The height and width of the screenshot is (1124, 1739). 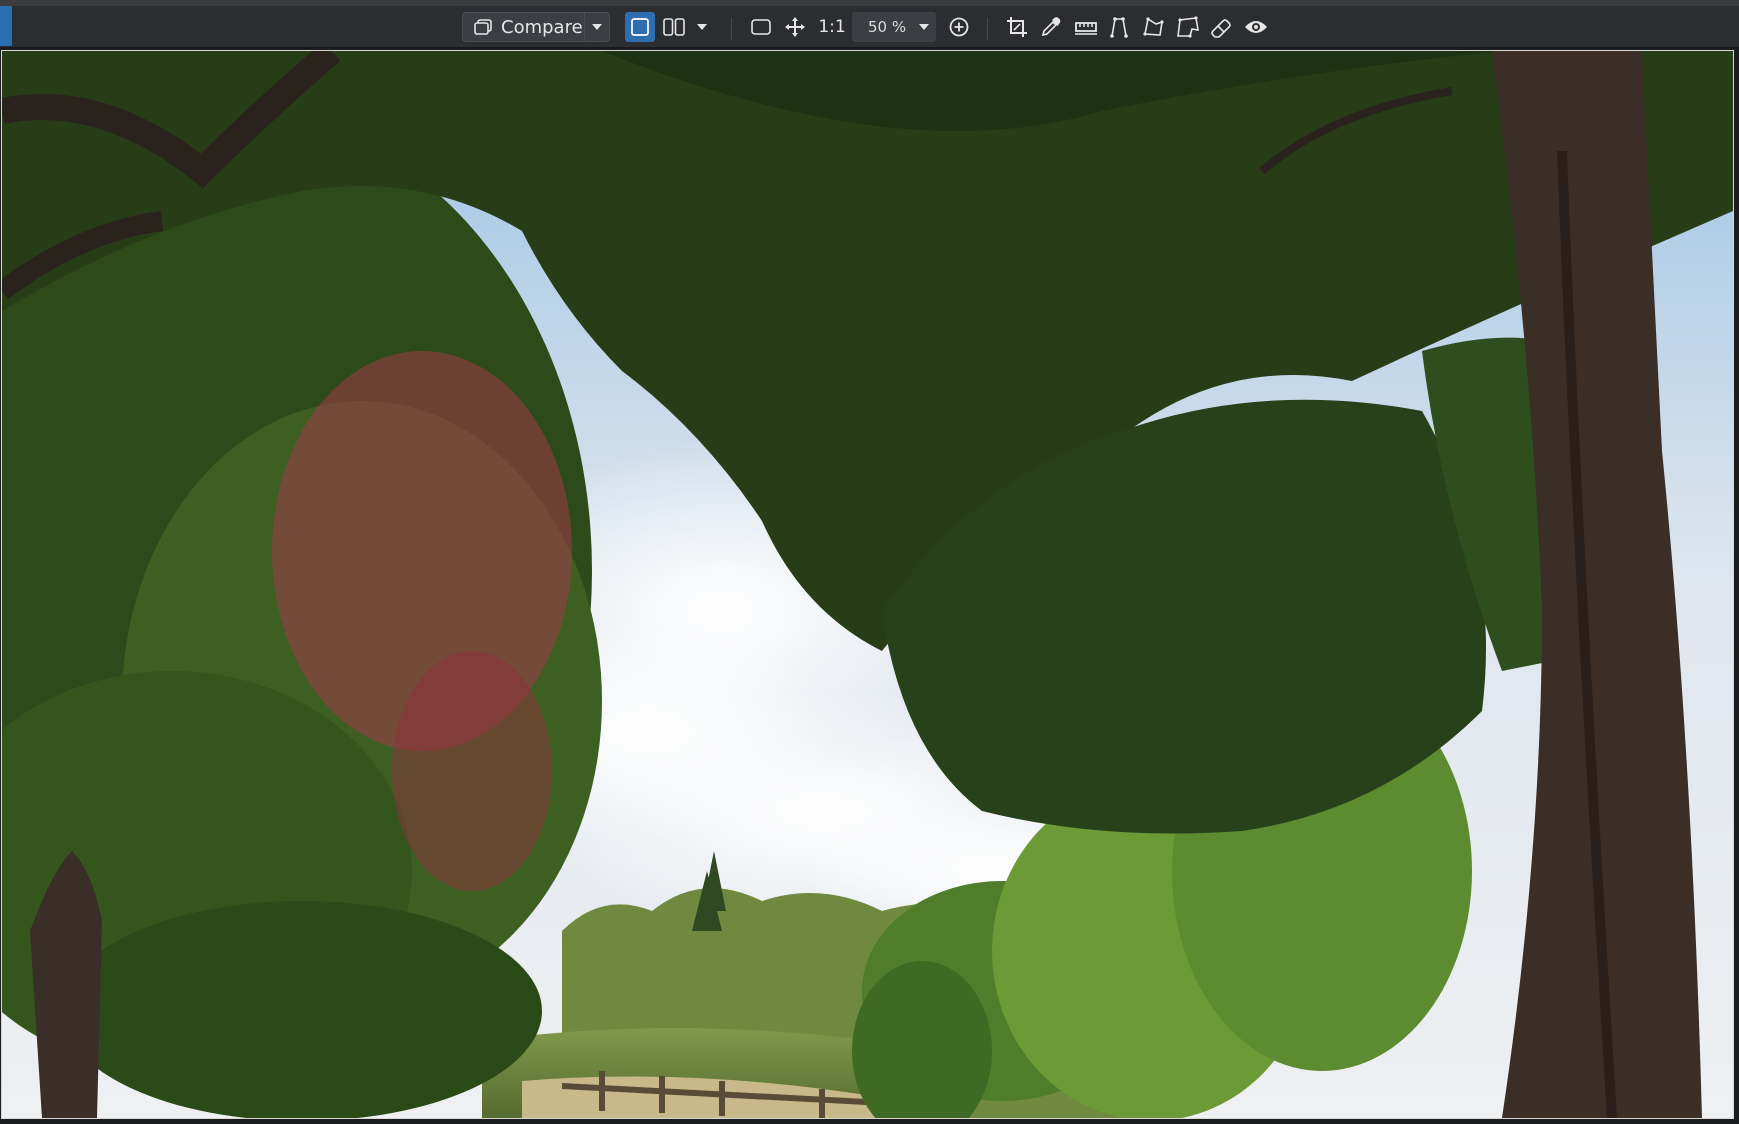 I want to click on eraser-icon, so click(x=1221, y=28).